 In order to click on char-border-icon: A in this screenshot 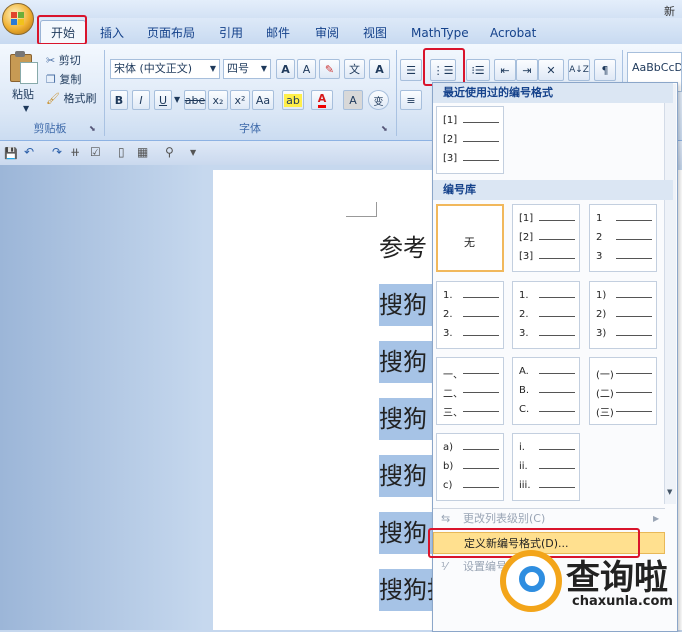, I will do `click(379, 69)`.